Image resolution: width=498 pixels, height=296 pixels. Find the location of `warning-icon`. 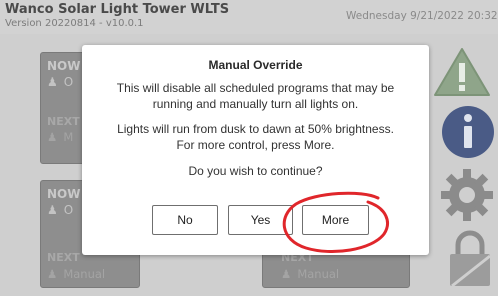

warning-icon is located at coordinates (462, 72).